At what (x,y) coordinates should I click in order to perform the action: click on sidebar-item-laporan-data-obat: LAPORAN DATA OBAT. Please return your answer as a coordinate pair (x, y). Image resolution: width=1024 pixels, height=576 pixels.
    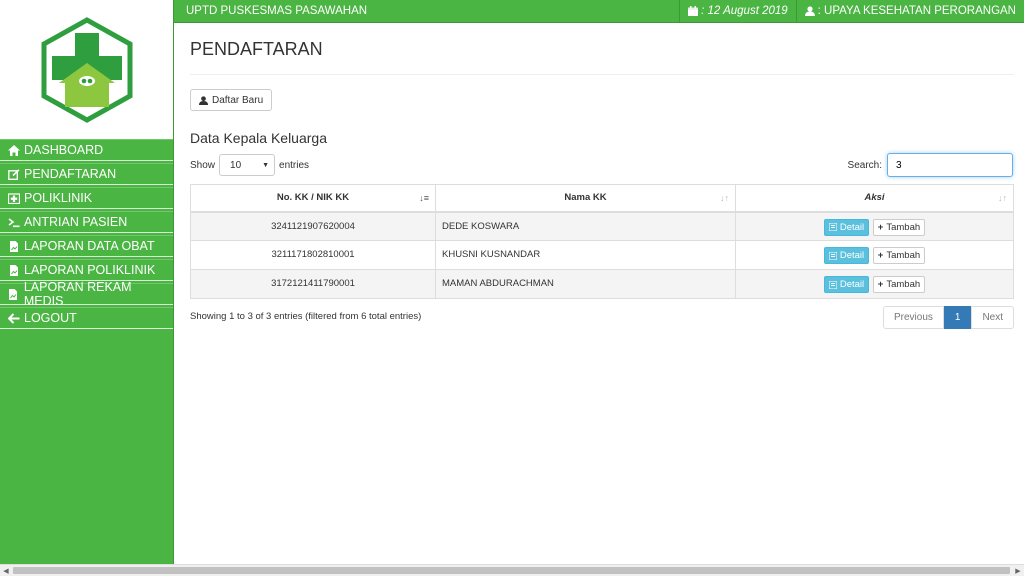
    Looking at the image, I should click on (86, 246).